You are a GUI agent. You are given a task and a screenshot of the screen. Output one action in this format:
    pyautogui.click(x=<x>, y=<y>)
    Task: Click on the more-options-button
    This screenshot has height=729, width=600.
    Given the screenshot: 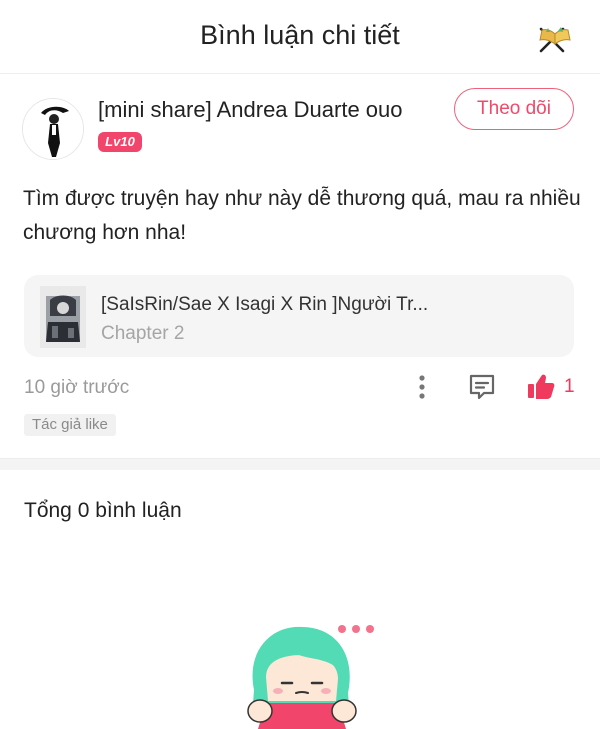 What is the action you would take?
    pyautogui.click(x=422, y=387)
    